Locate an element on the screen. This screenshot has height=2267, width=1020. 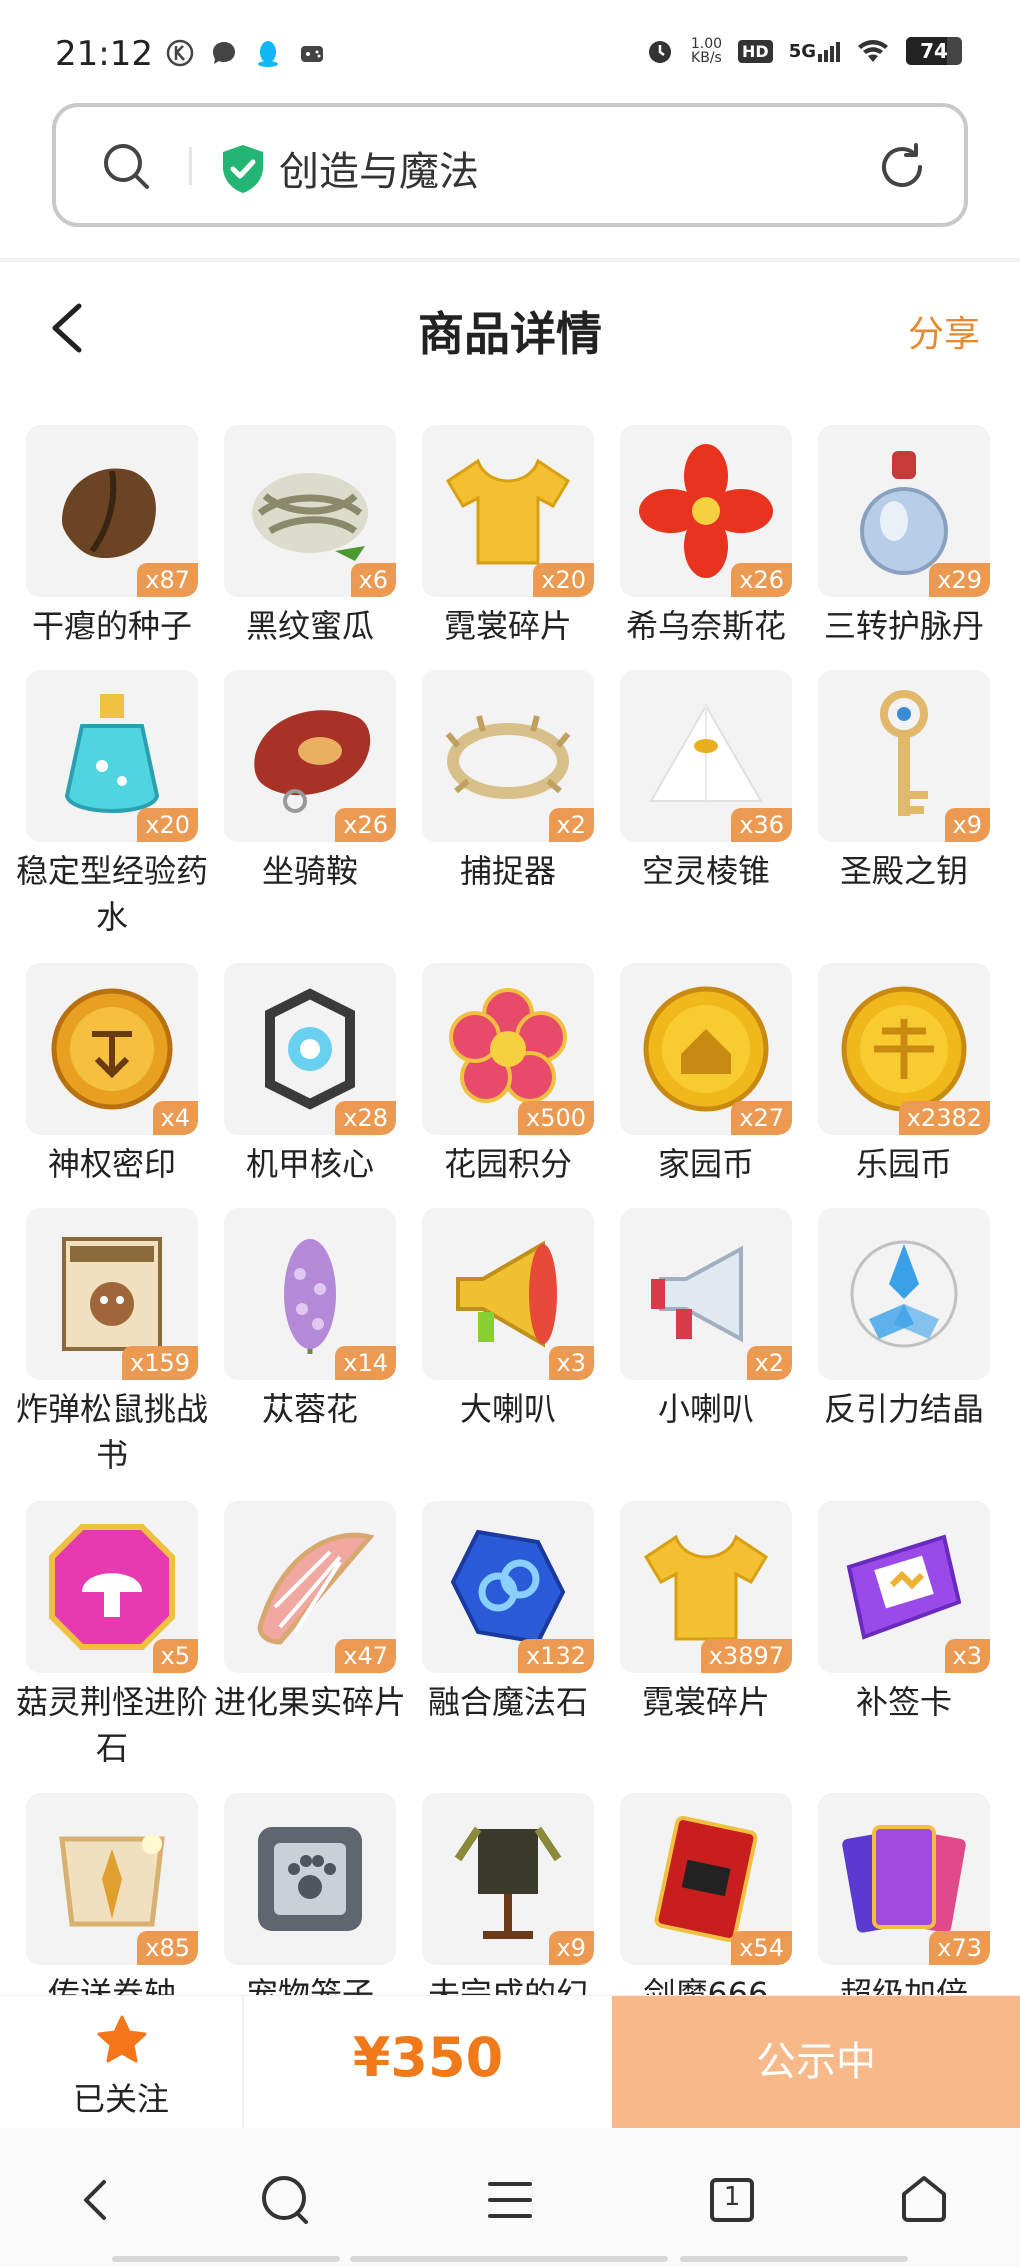
item-thumbnail: x4 is located at coordinates (112, 1049).